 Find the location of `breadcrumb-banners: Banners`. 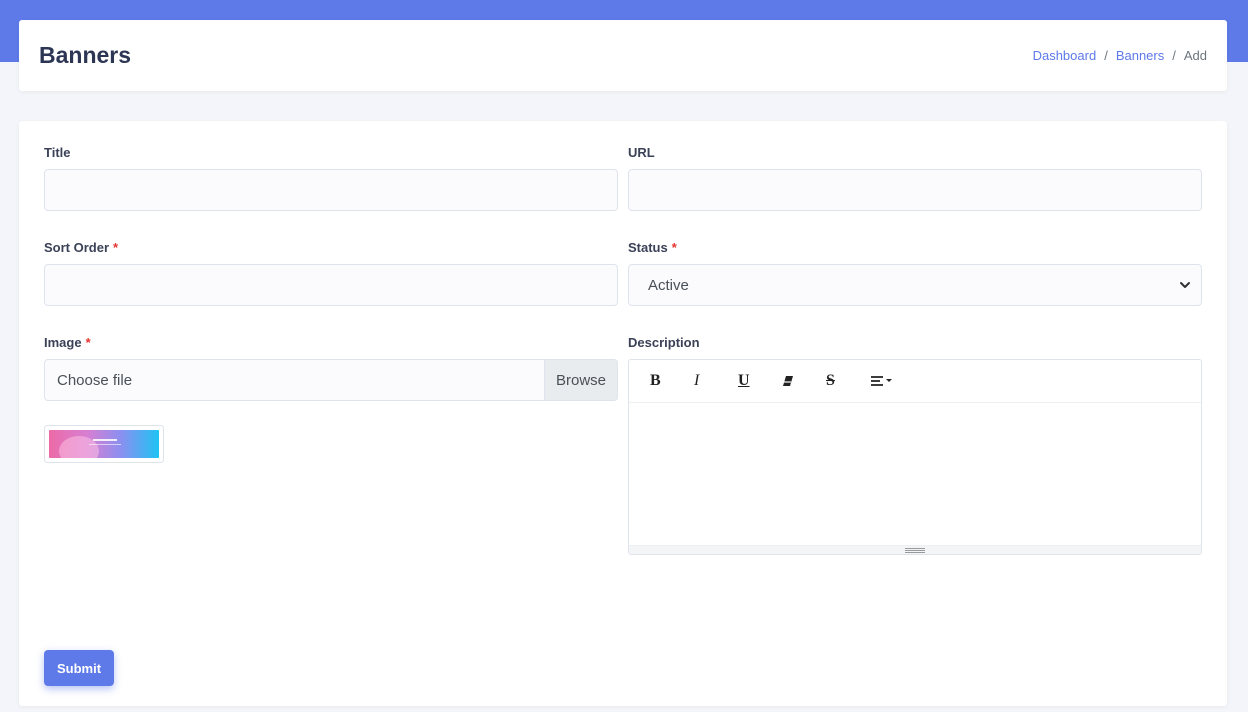

breadcrumb-banners: Banners is located at coordinates (1140, 55).